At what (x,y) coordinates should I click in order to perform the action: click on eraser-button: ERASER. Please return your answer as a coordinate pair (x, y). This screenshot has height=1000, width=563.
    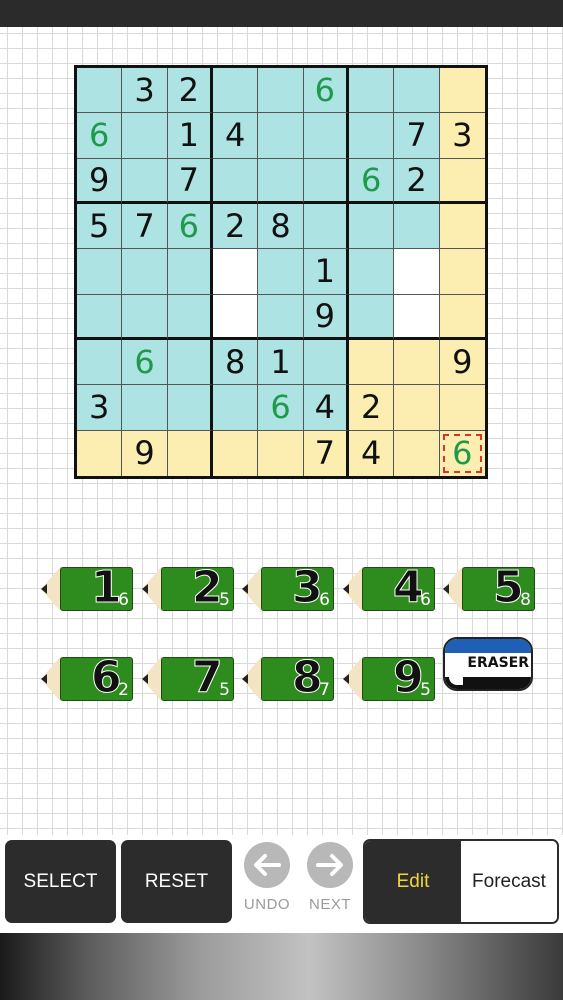
    Looking at the image, I should click on (488, 664).